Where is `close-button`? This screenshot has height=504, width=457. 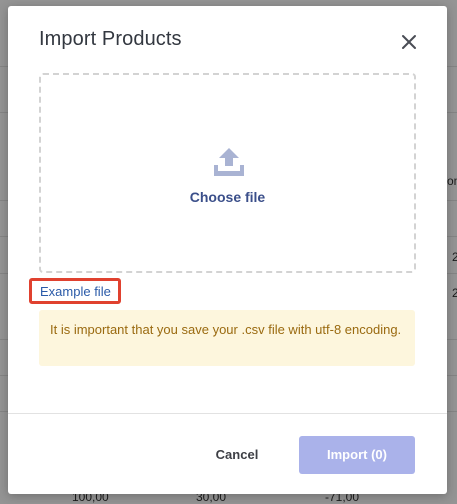
close-button is located at coordinates (409, 42).